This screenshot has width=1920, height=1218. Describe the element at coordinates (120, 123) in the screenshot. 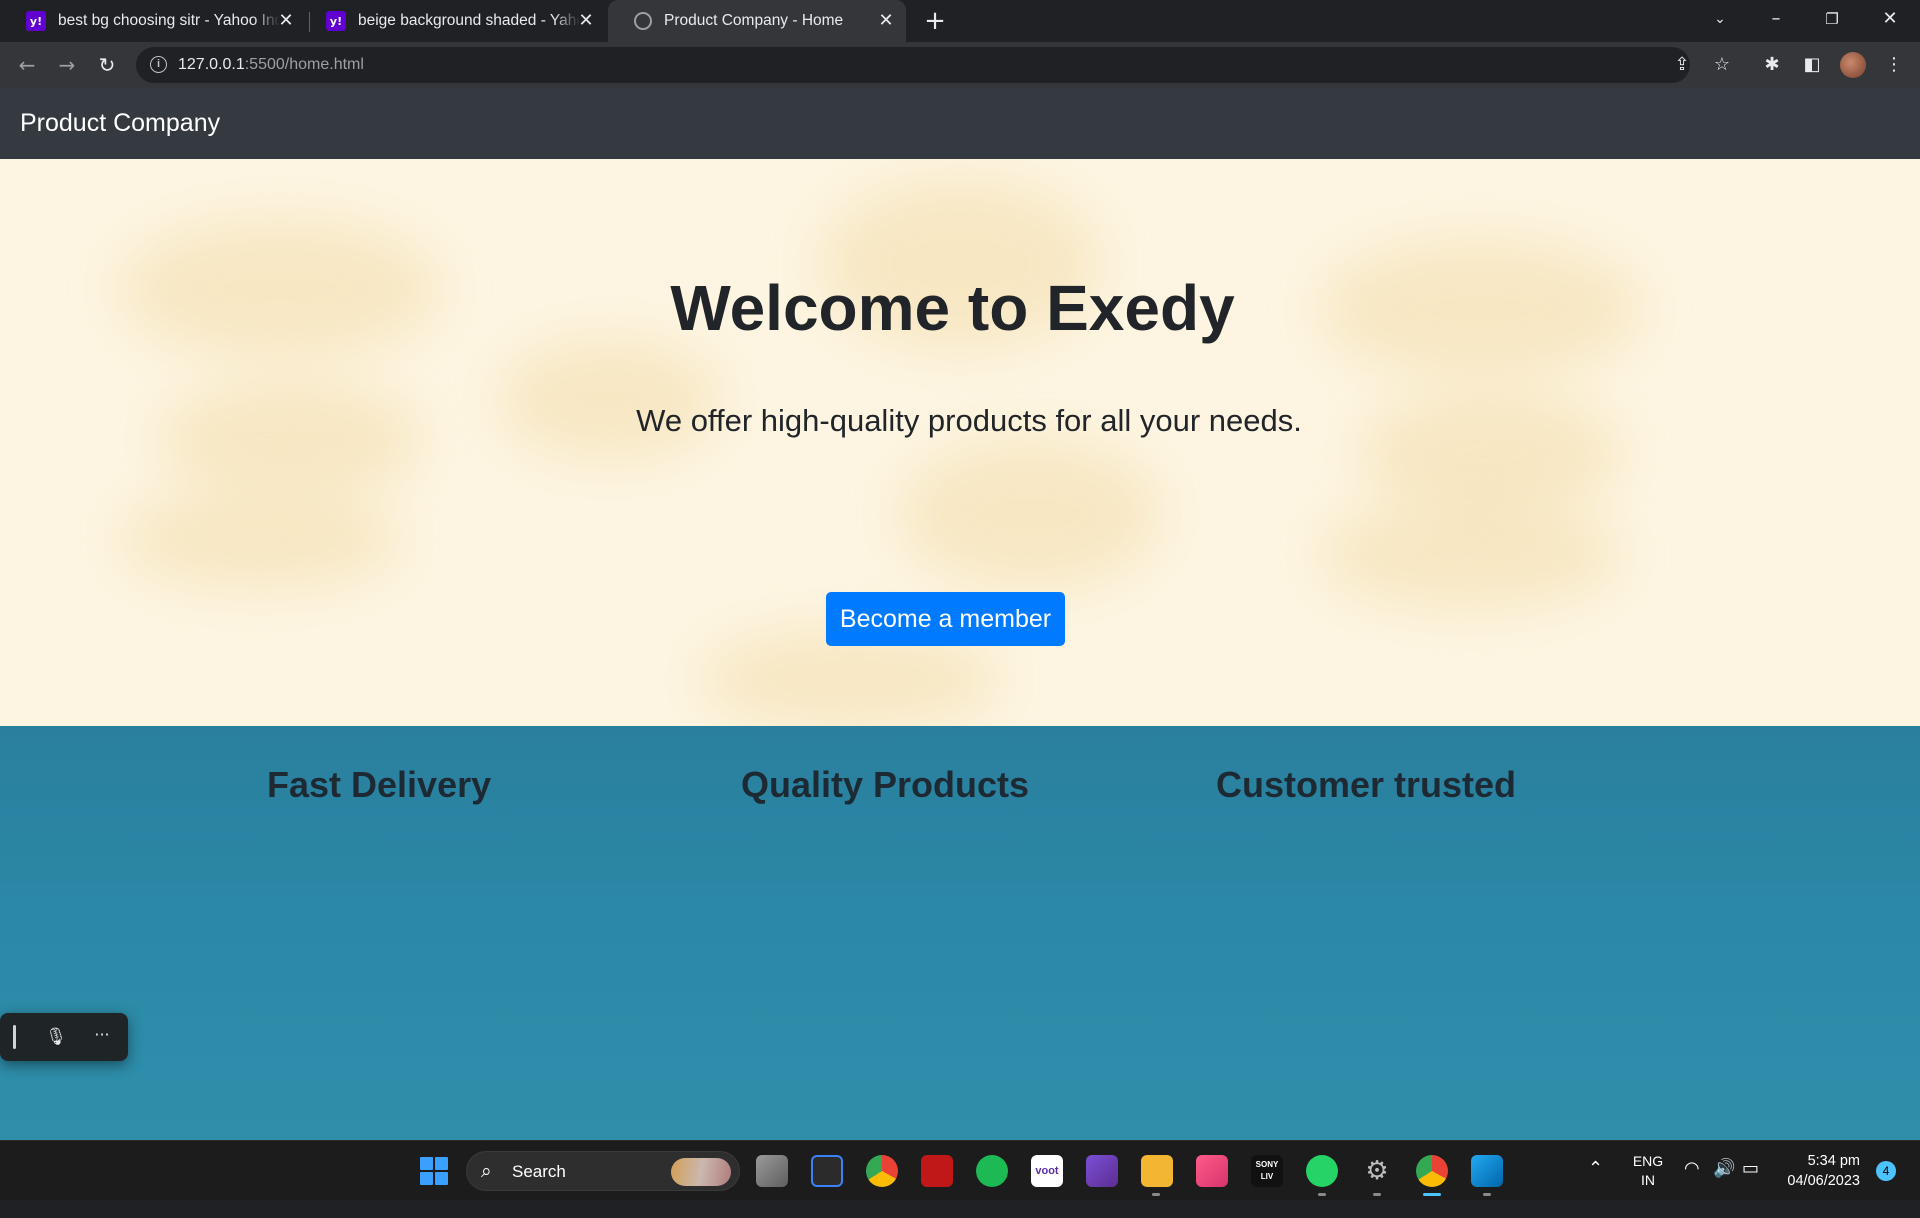

I see `brand-link: Product Company` at that location.